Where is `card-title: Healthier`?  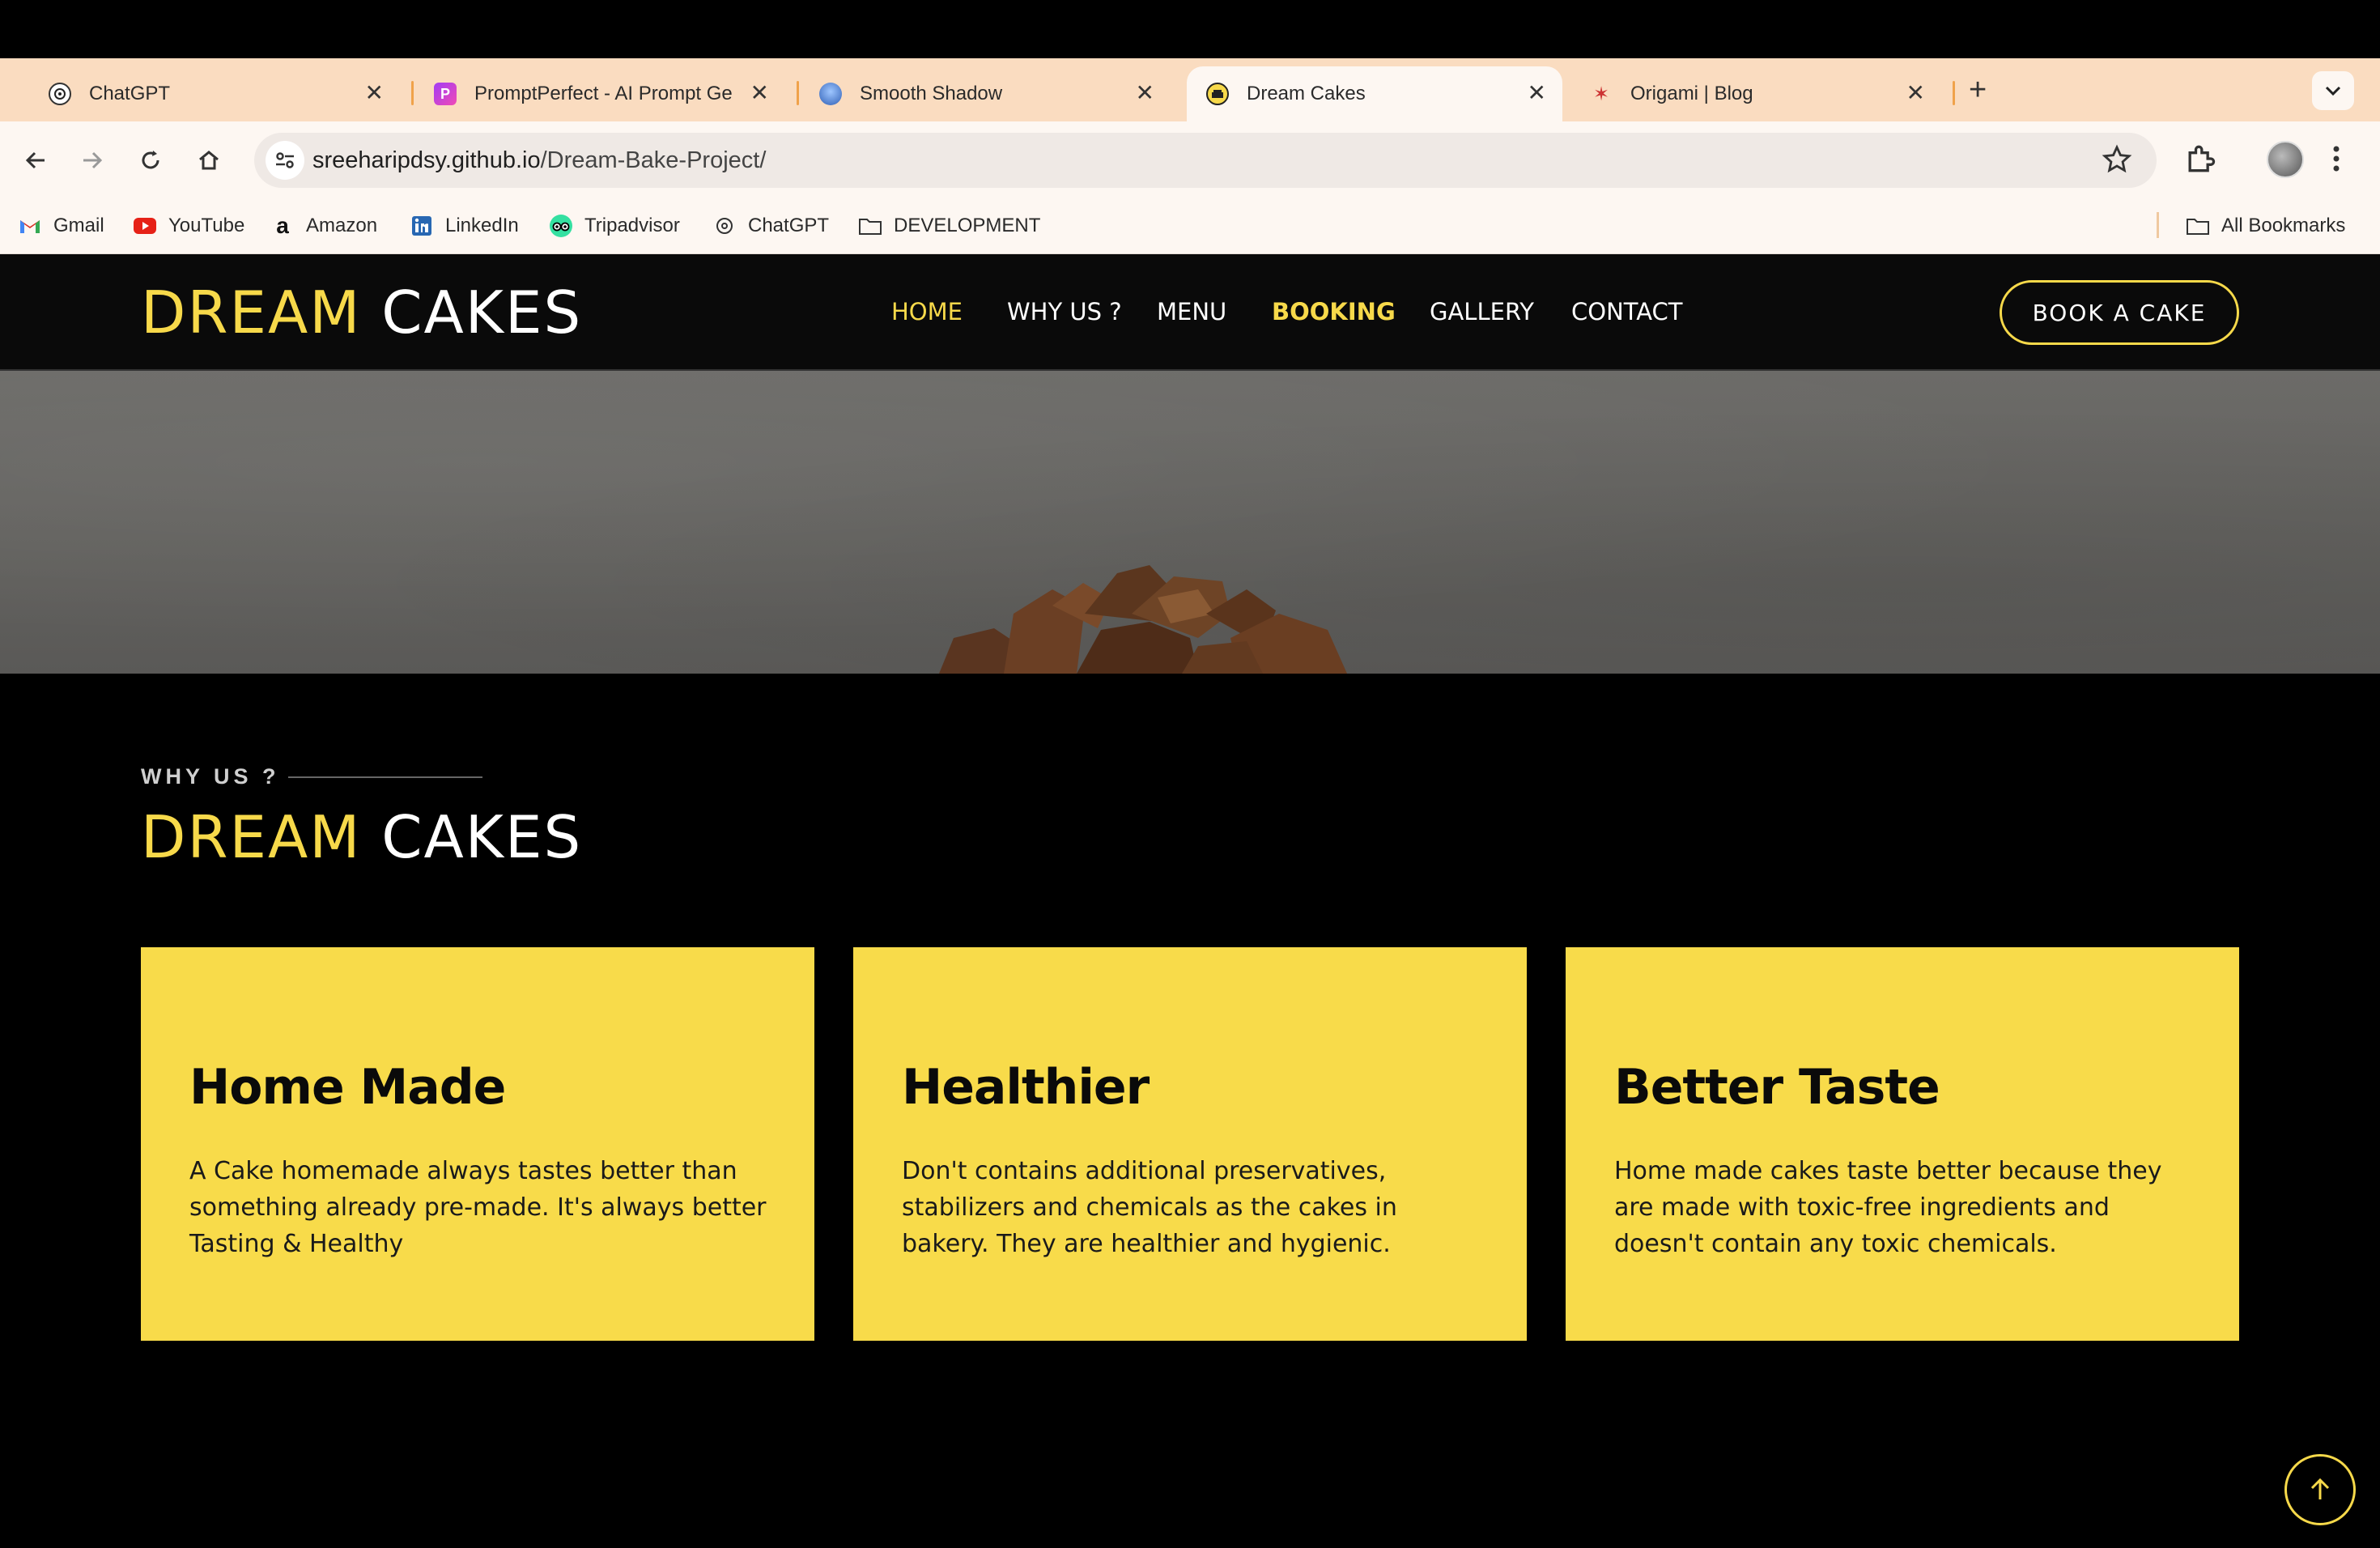
card-title: Healthier is located at coordinates (1026, 1087).